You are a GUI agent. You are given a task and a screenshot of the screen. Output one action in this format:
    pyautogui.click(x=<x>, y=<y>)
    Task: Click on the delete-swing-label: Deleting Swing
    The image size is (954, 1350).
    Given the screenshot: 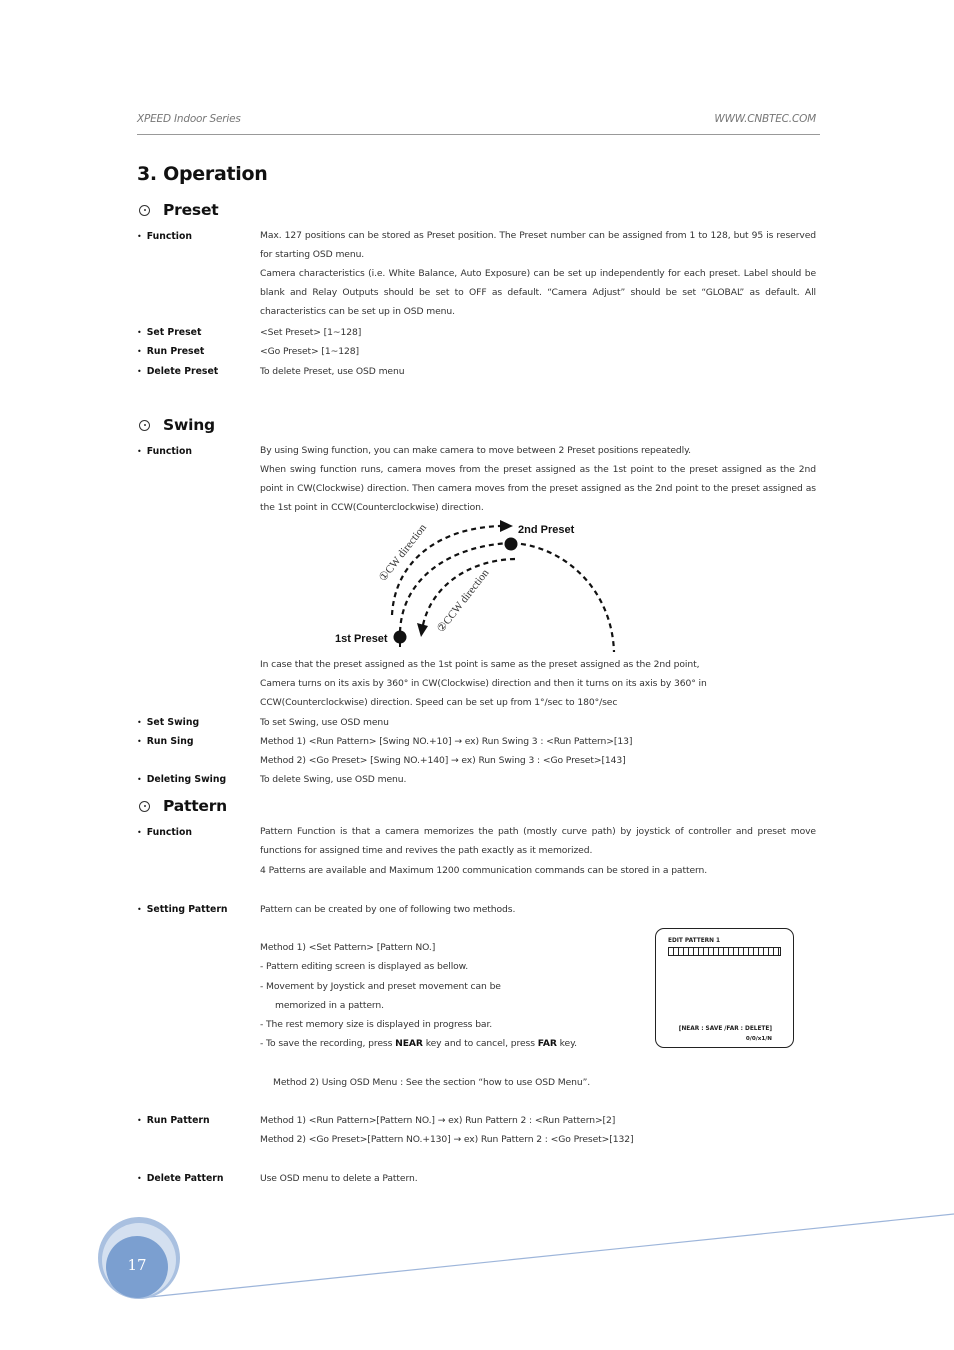 What is the action you would take?
    pyautogui.click(x=181, y=779)
    